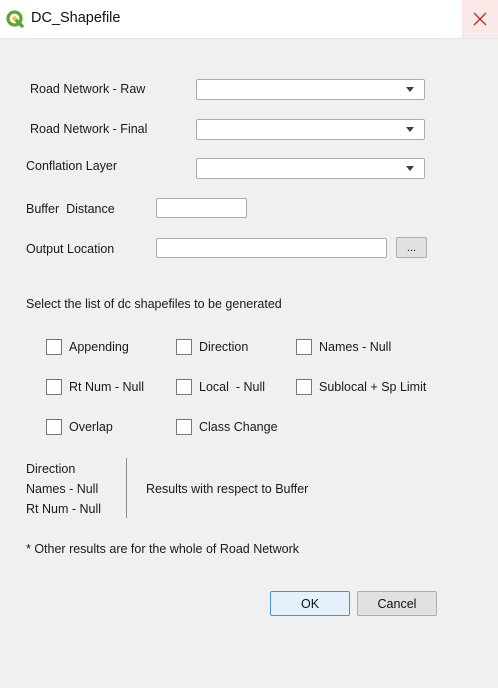 This screenshot has width=498, height=688. Describe the element at coordinates (271, 248) in the screenshot. I see `output-location-input` at that location.